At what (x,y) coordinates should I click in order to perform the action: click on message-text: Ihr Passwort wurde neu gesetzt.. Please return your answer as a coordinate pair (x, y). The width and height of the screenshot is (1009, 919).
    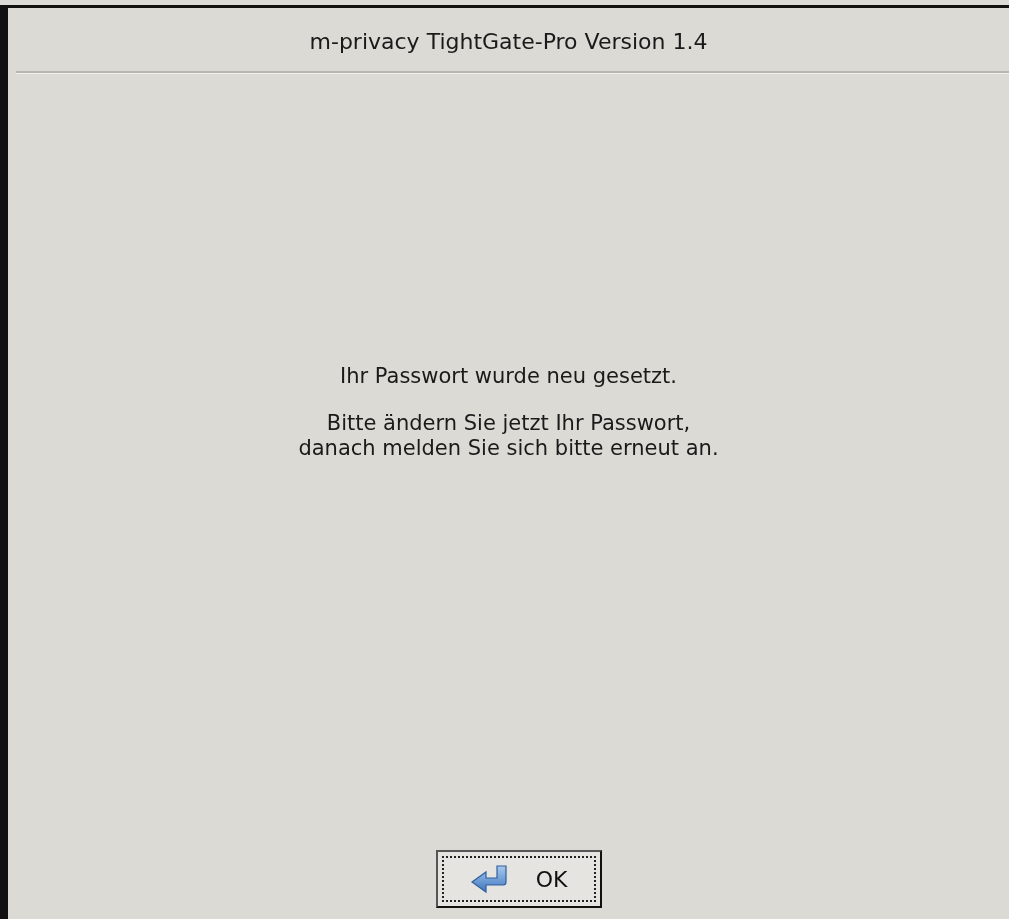
    Looking at the image, I should click on (508, 377).